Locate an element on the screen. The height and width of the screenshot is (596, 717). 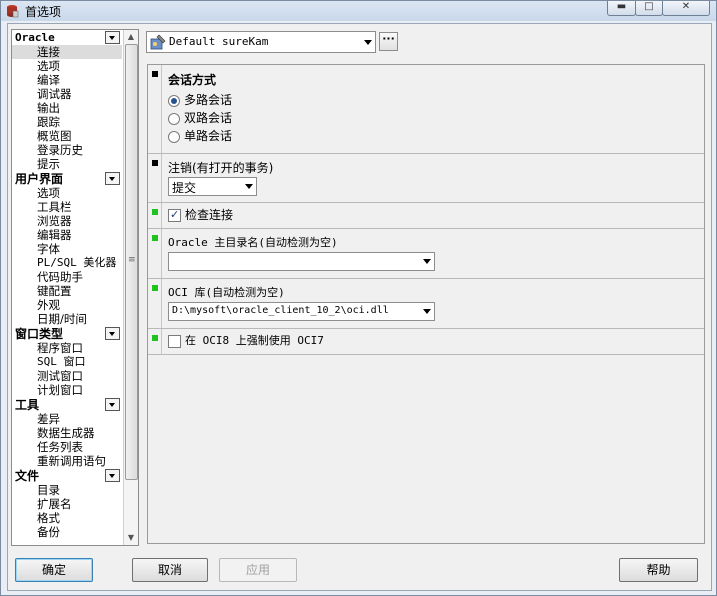
radio-label: 单路会话 is located at coordinates (208, 136).